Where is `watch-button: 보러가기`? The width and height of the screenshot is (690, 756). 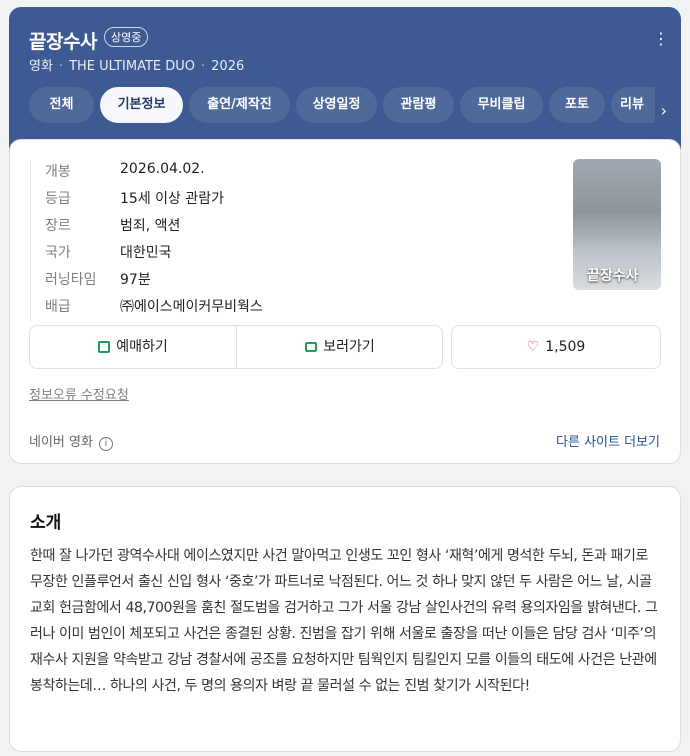 watch-button: 보러가기 is located at coordinates (340, 347).